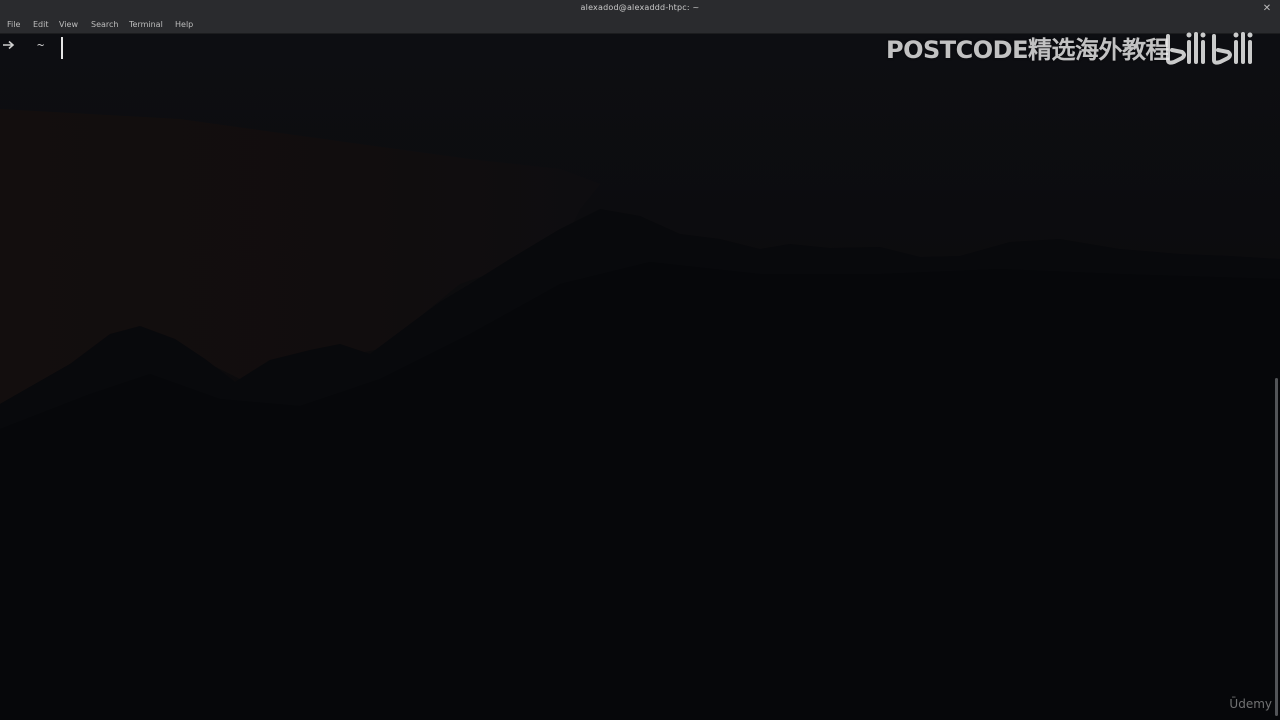 Image resolution: width=1280 pixels, height=720 pixels. I want to click on scrollbar, so click(1276, 547).